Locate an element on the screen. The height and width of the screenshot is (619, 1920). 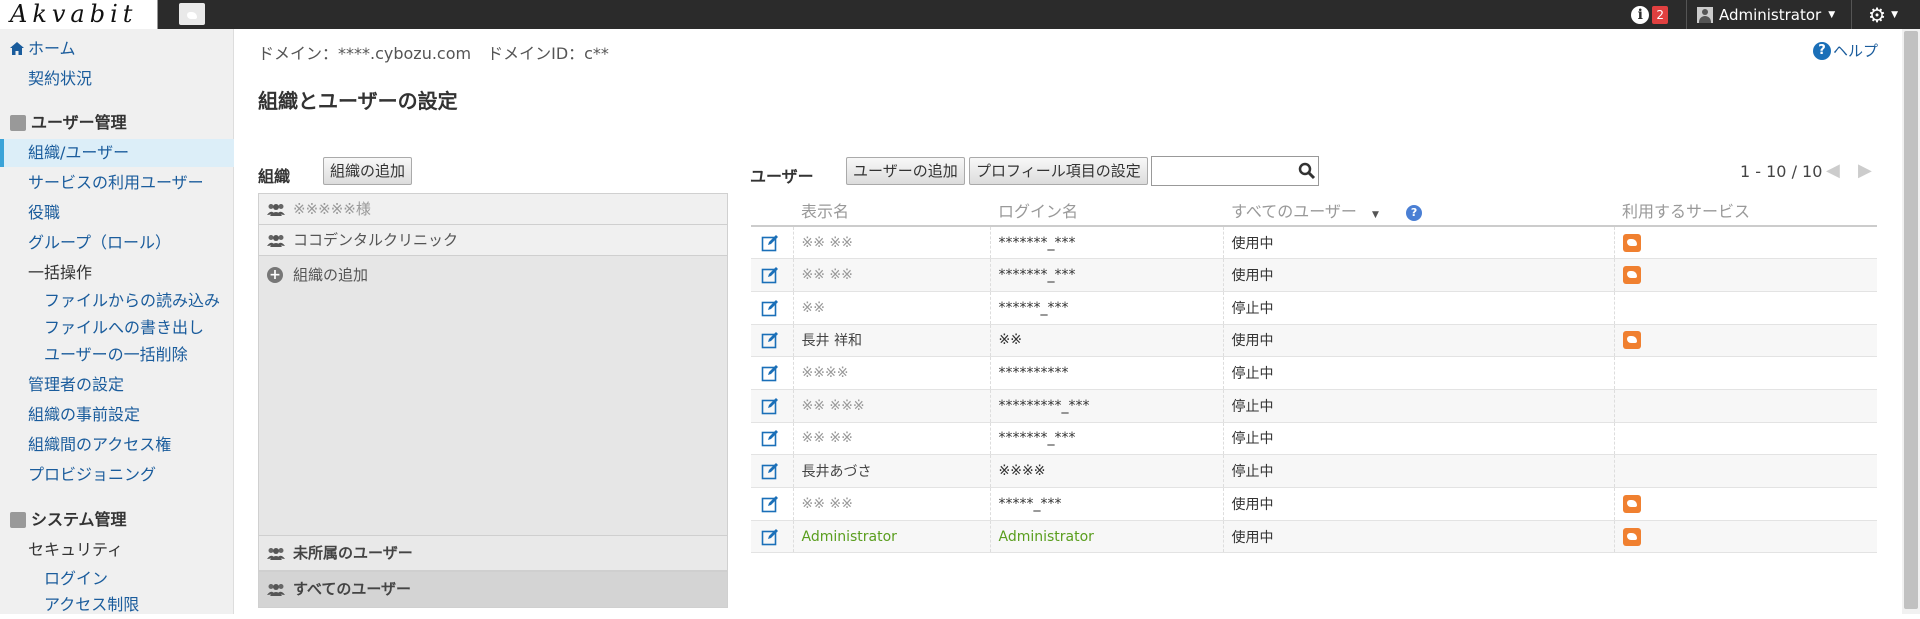
table-row: ※※ ******_*** 停止中 is located at coordinates (1314, 308).